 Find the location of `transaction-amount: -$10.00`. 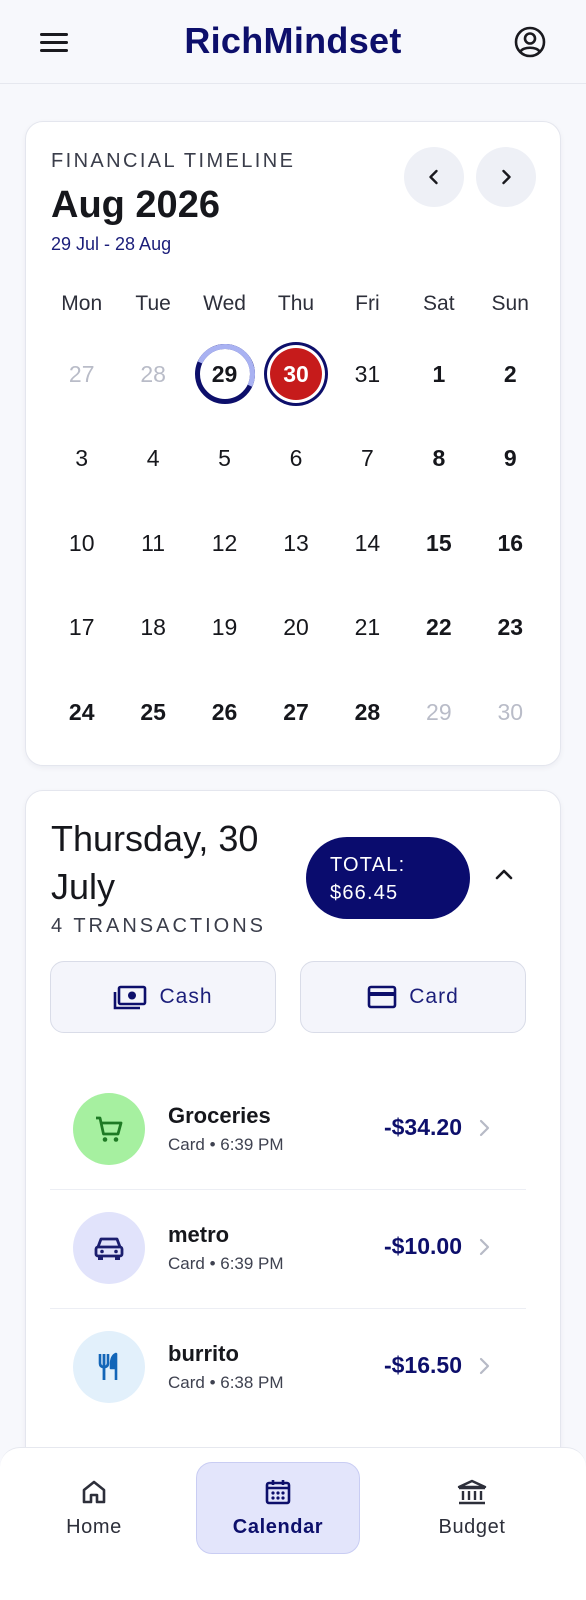

transaction-amount: -$10.00 is located at coordinates (422, 1246).